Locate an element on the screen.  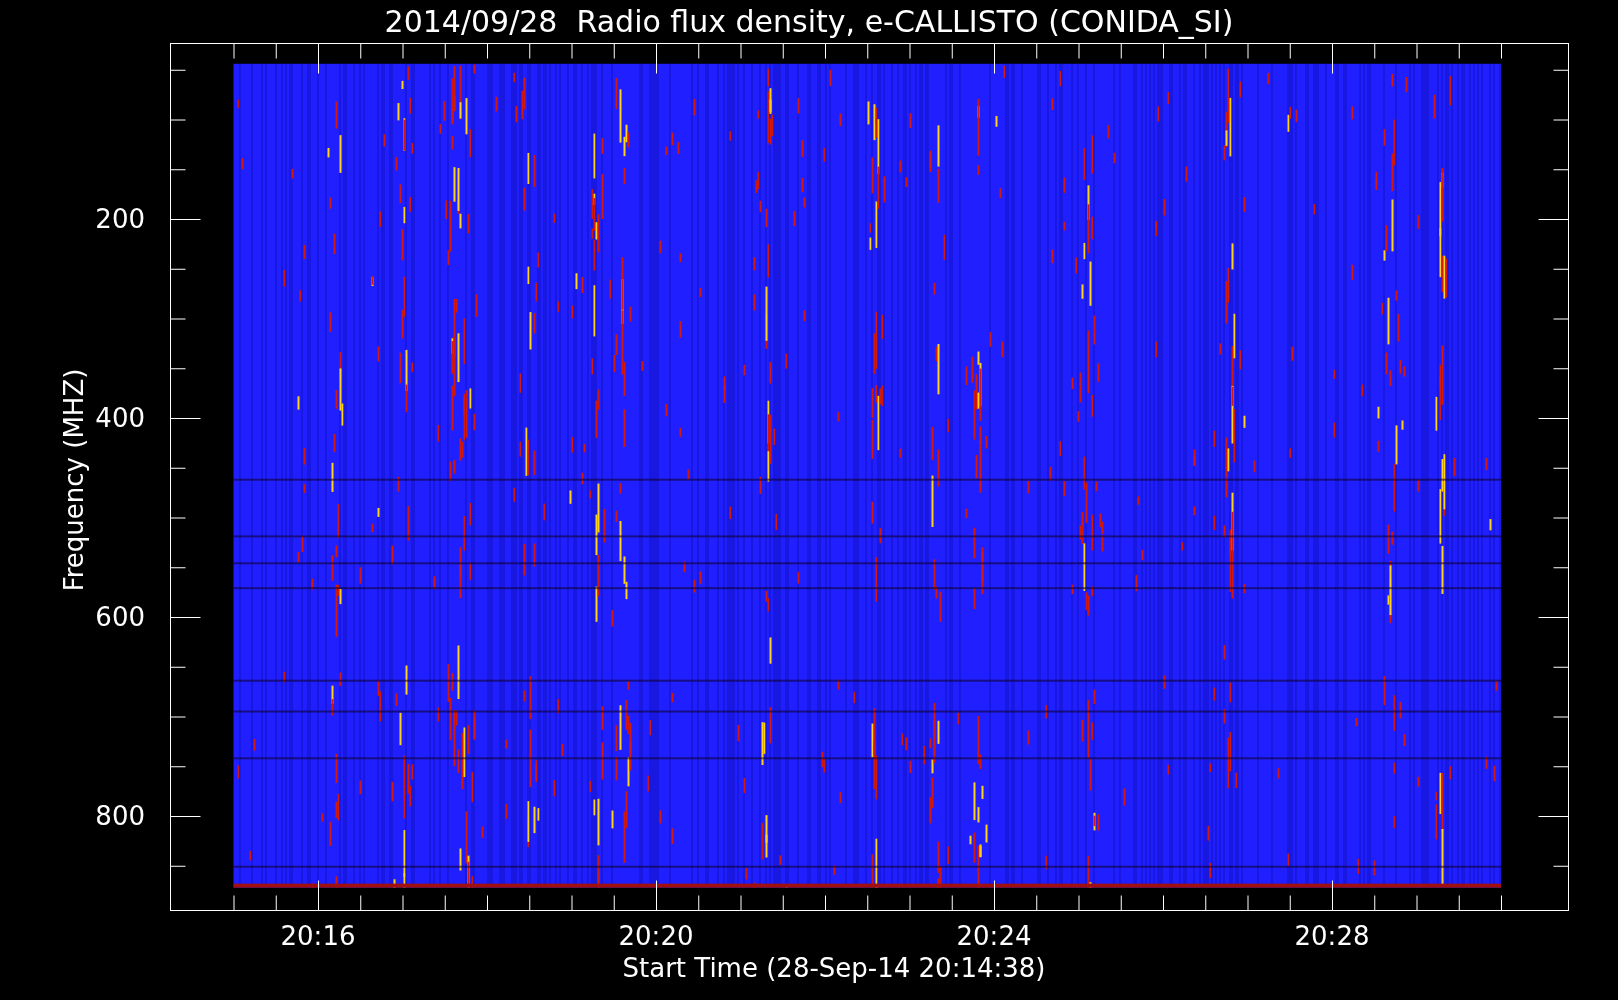
x-axis-label: Start Time (28-Sep-14 20:14:38) is located at coordinates (834, 968).